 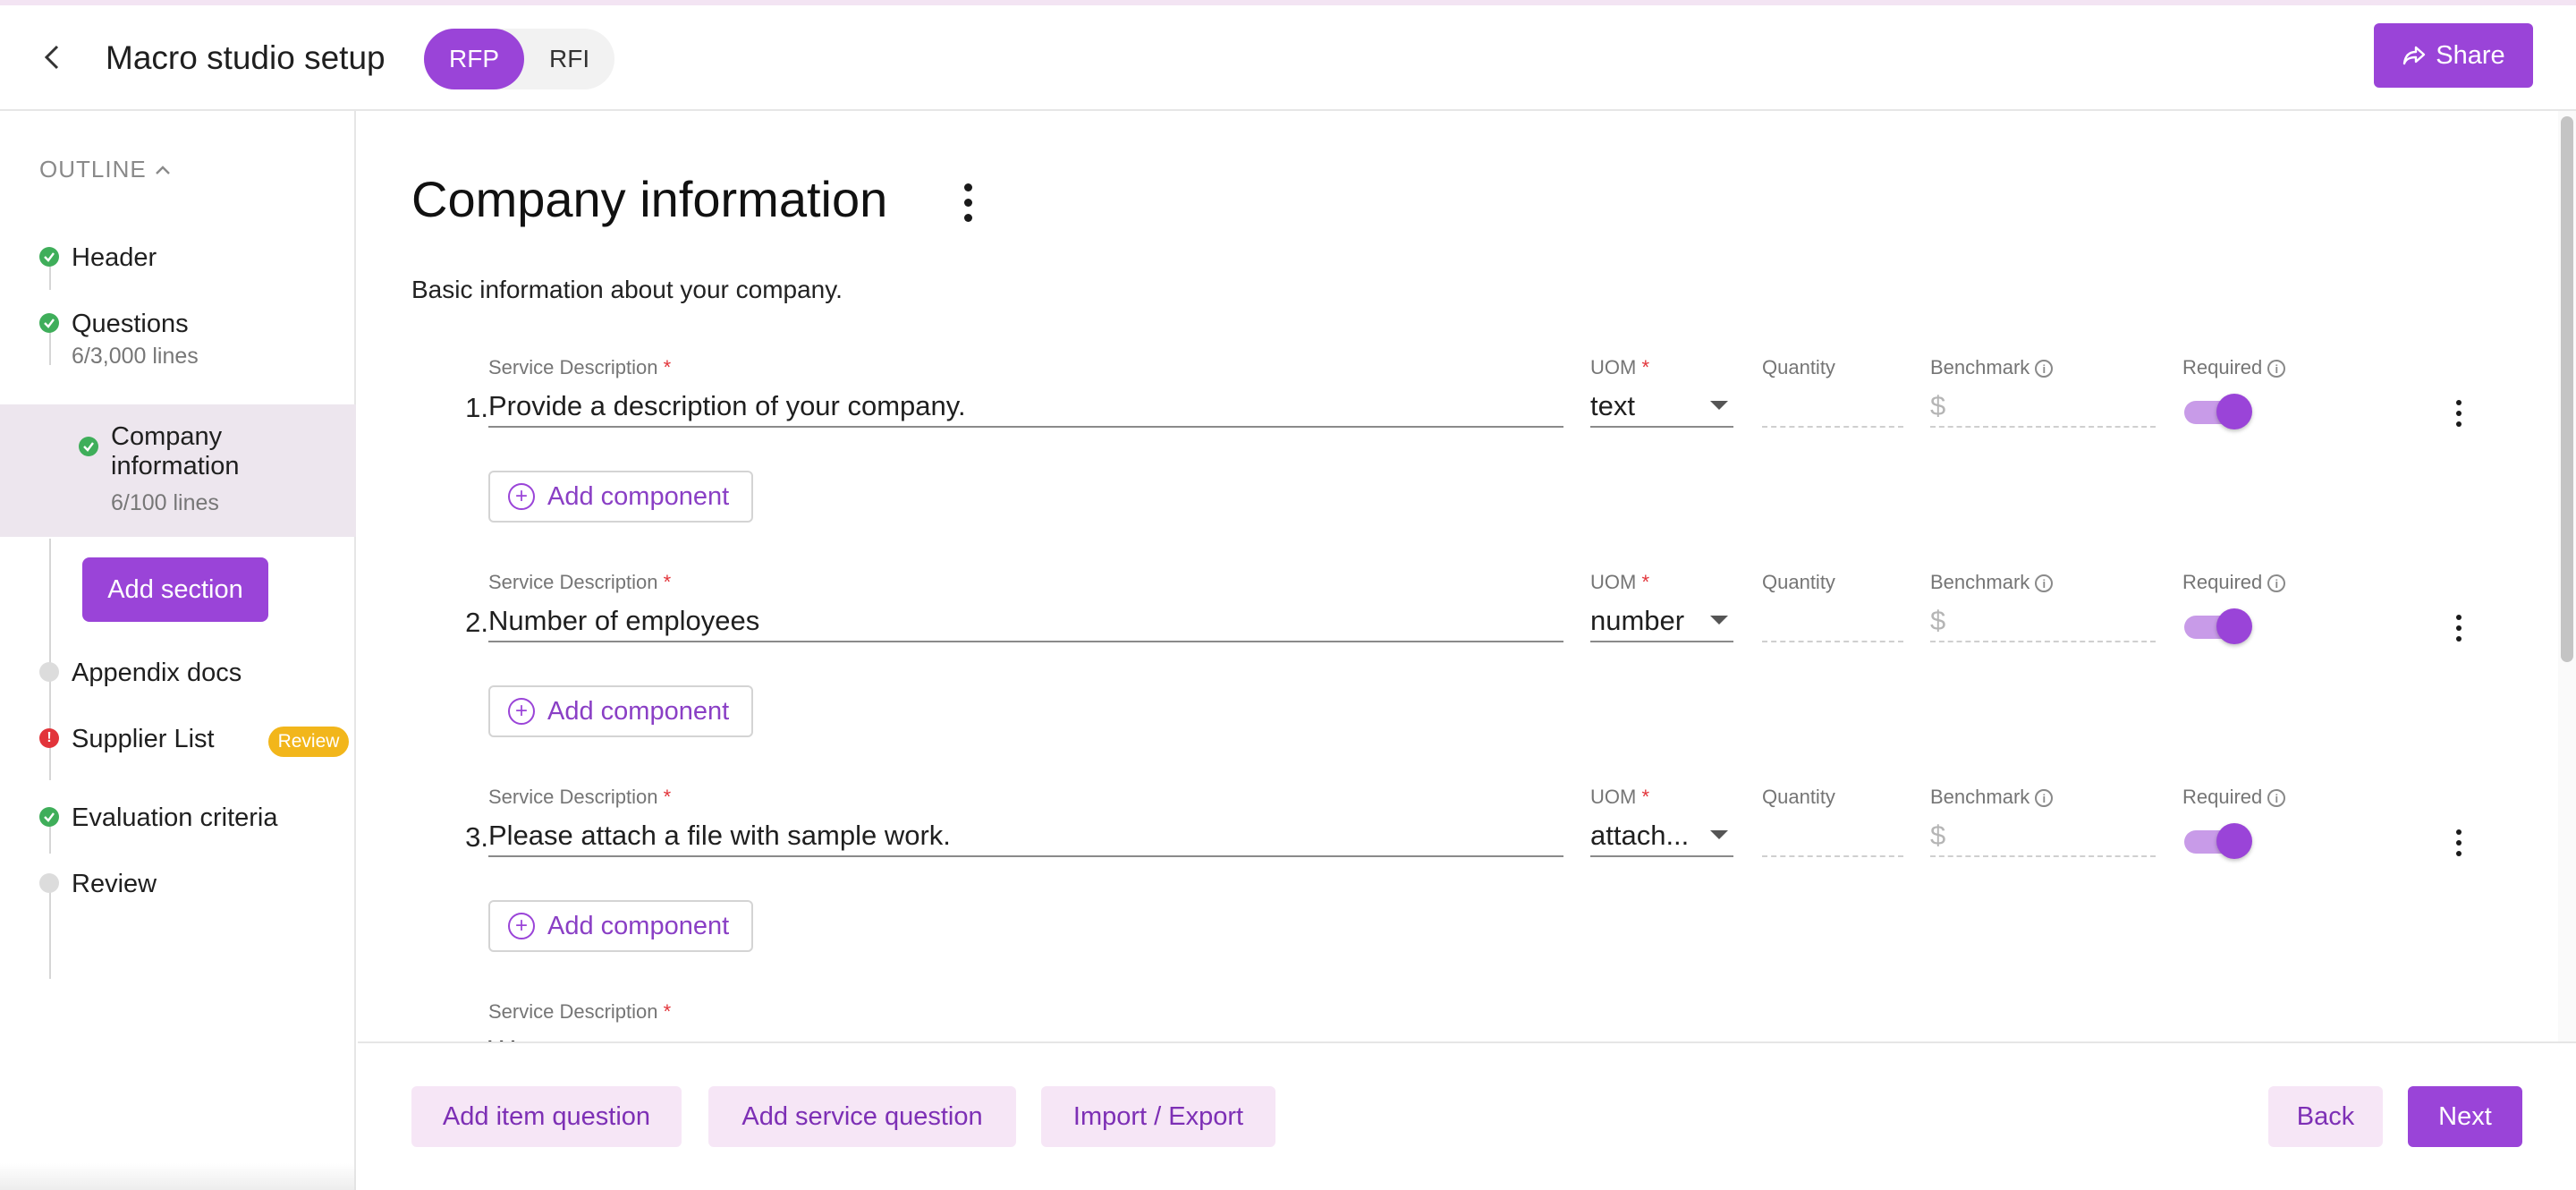 I want to click on page-title: Macro studio setup, so click(x=246, y=57).